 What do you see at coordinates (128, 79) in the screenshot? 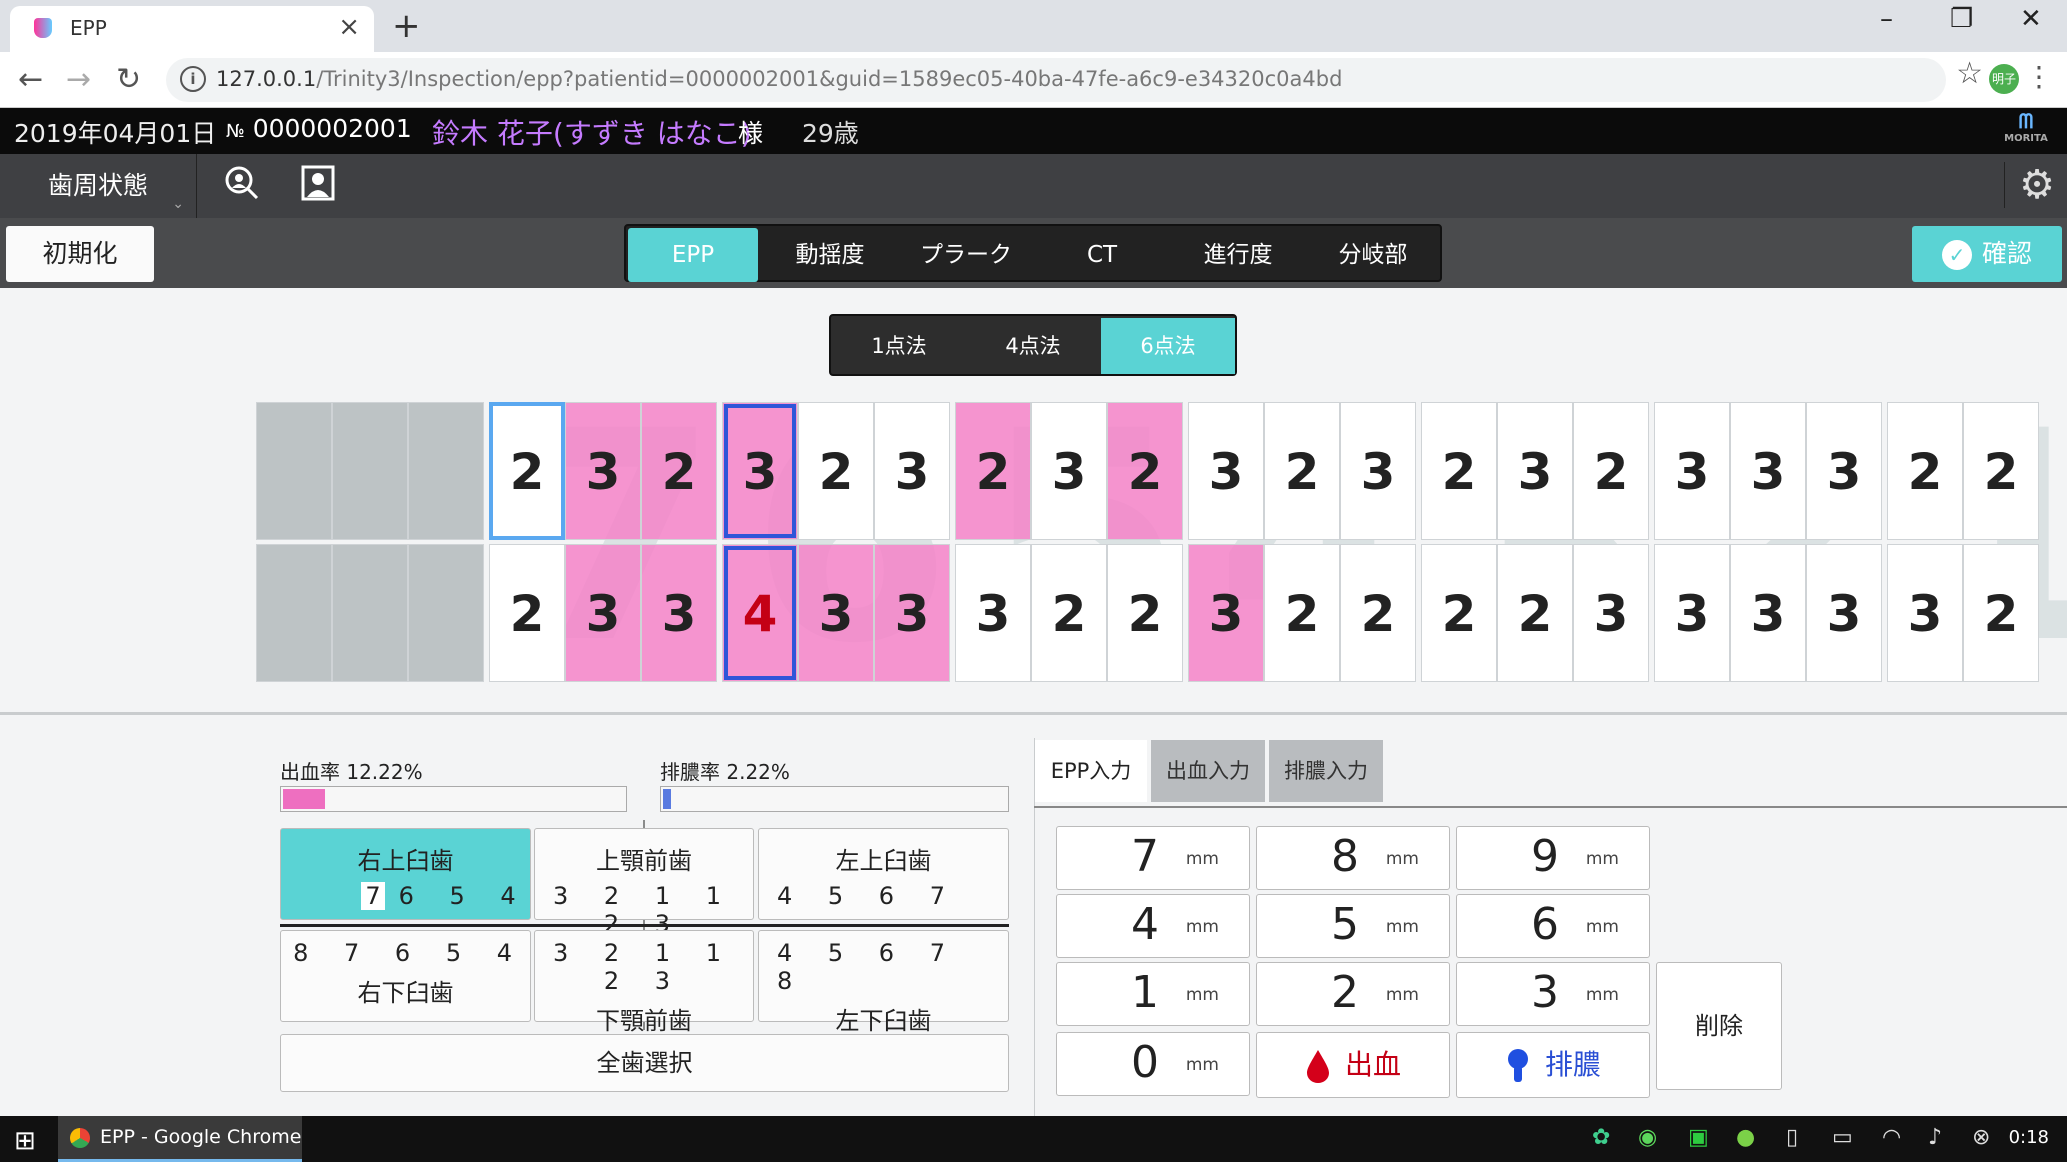
I see `reload-icon: ↻` at bounding box center [128, 79].